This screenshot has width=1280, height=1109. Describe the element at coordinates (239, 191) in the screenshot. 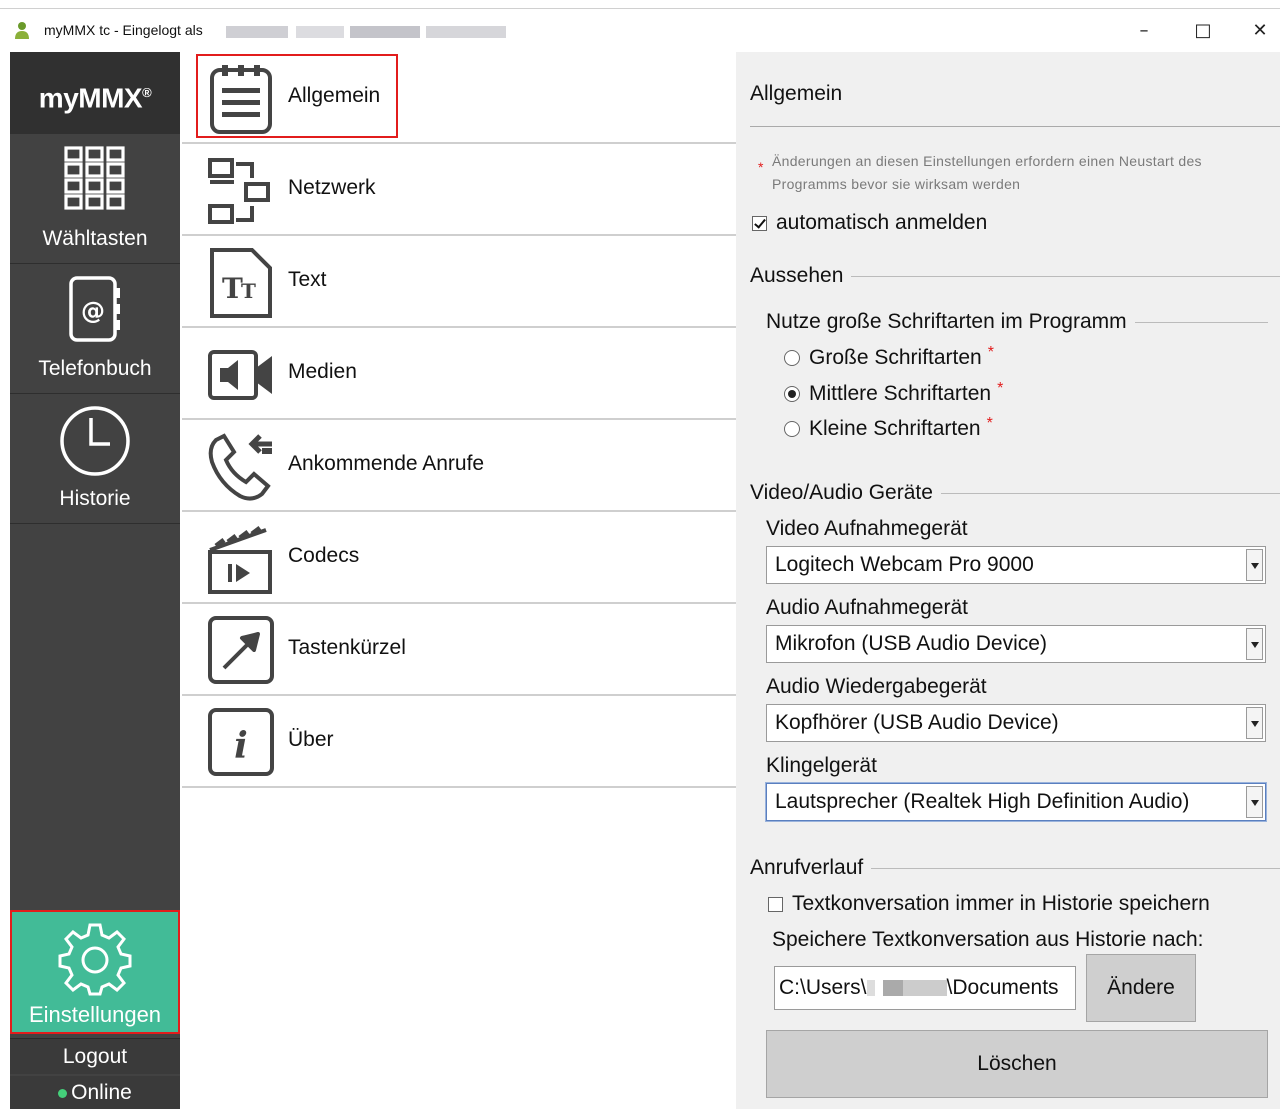

I see `network-icon` at that location.